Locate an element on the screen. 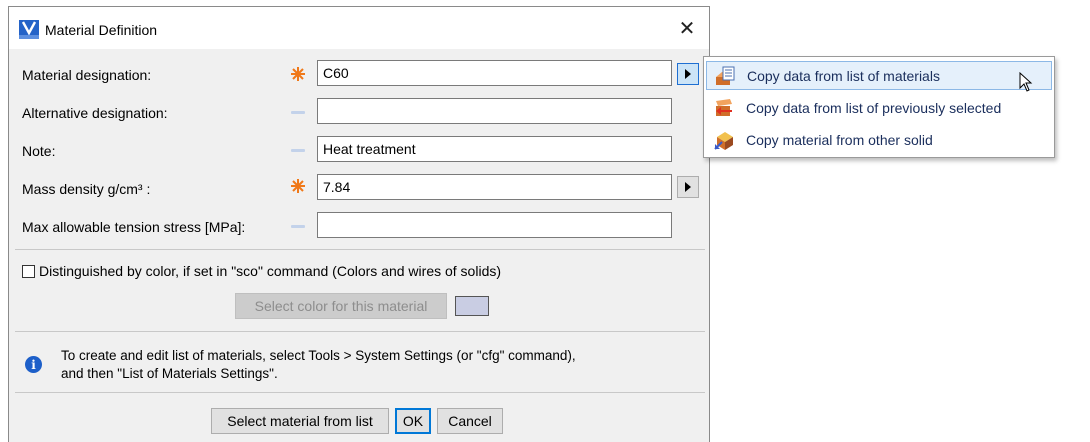 This screenshot has width=1090, height=442. note-label: Note: is located at coordinates (39, 151).